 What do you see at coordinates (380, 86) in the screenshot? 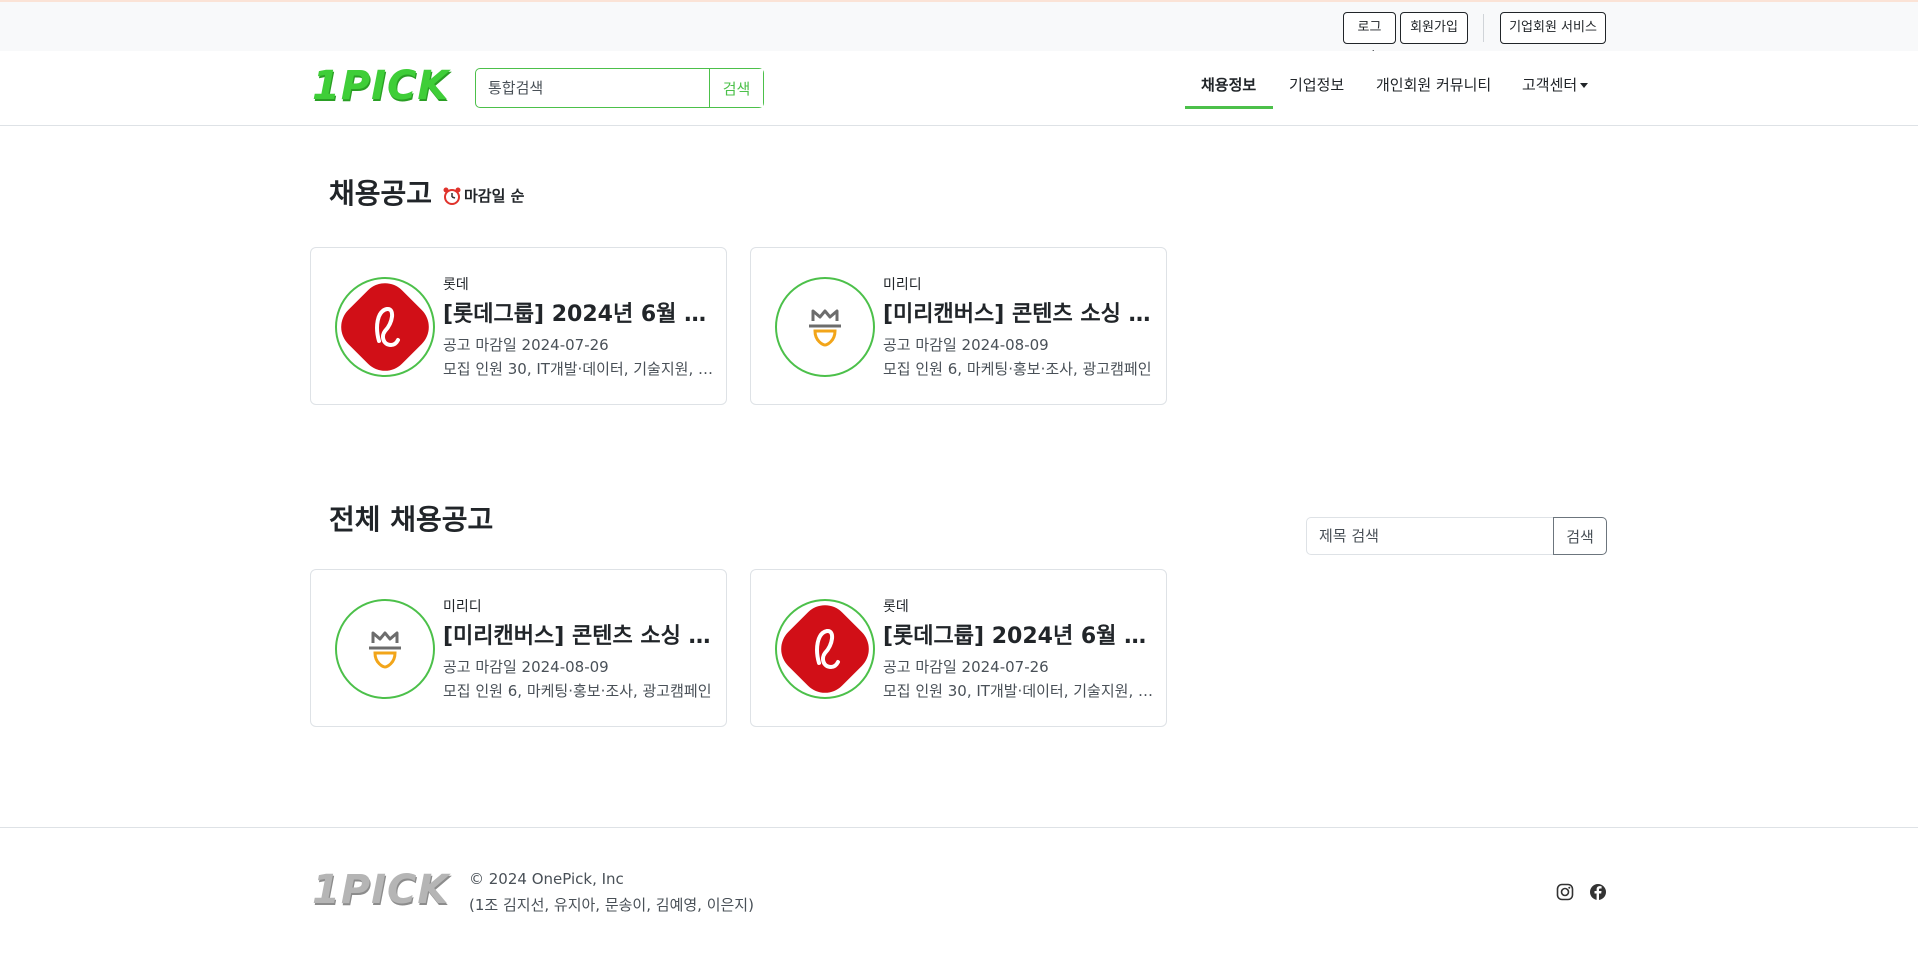
I see `site-logo: 1PICK` at bounding box center [380, 86].